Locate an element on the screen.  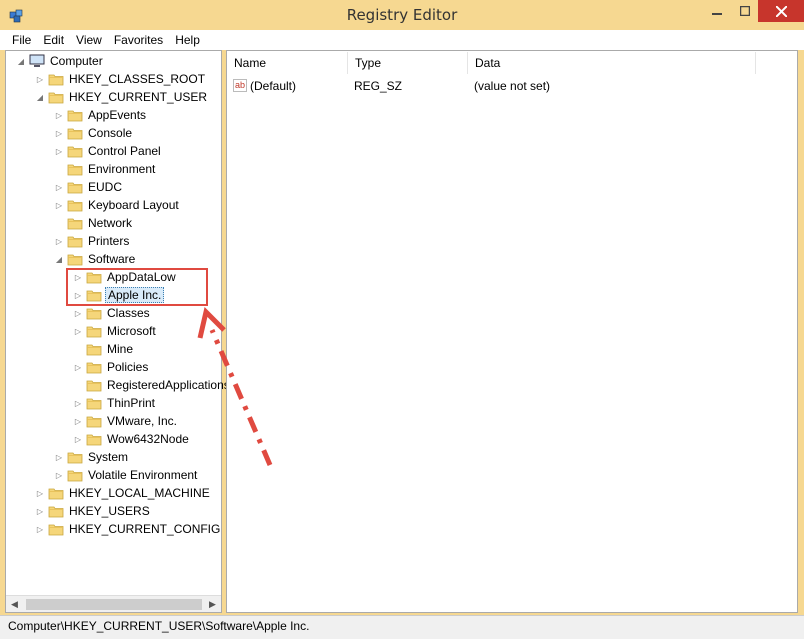
tree-node-label: RegisteredApplications is located at coordinates (168, 385).